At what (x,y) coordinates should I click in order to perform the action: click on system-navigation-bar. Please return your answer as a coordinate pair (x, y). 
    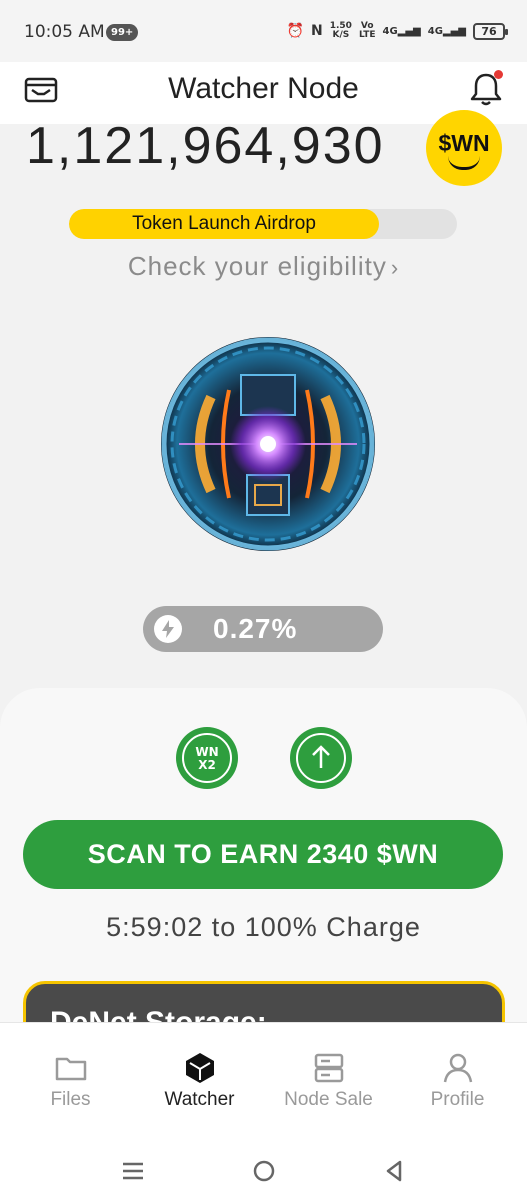
    Looking at the image, I should click on (263, 1170).